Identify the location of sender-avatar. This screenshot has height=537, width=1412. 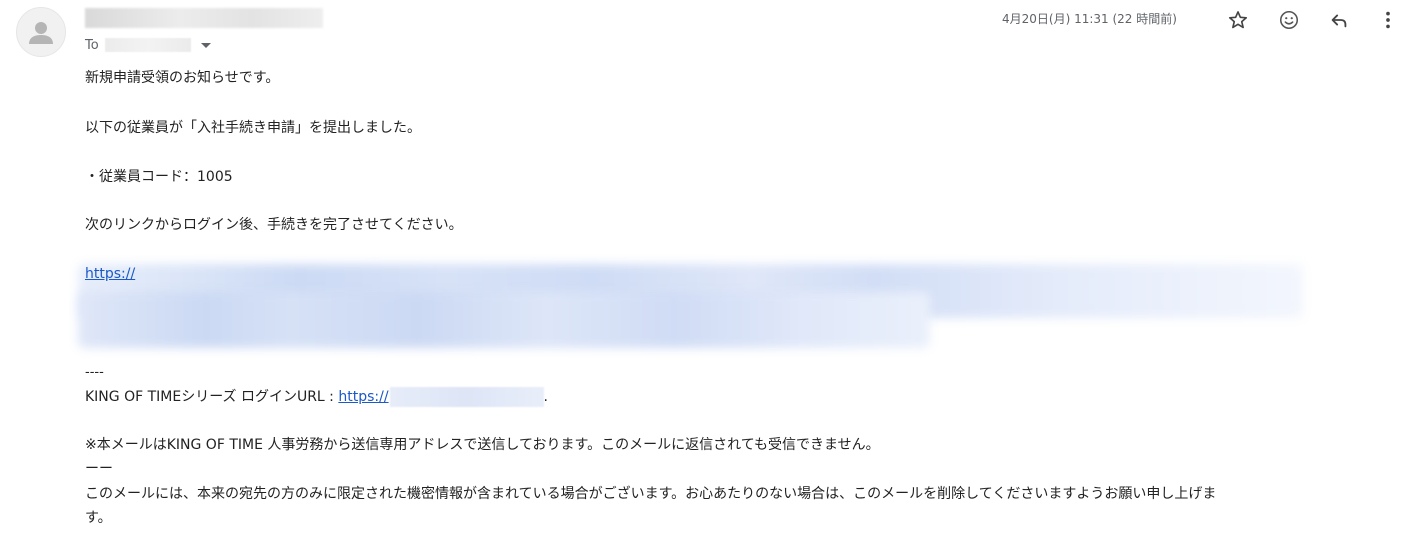
(41, 32).